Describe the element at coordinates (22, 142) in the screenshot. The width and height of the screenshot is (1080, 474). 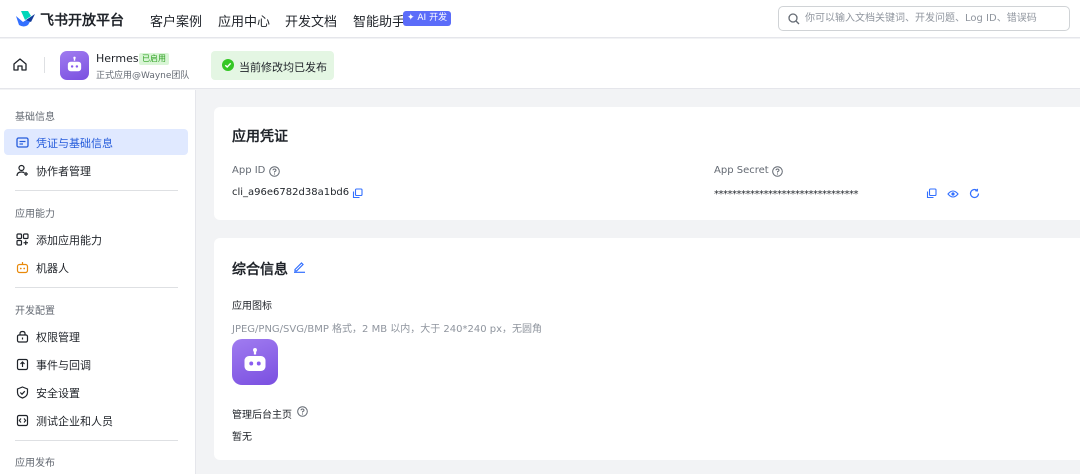
I see `credential-icon` at that location.